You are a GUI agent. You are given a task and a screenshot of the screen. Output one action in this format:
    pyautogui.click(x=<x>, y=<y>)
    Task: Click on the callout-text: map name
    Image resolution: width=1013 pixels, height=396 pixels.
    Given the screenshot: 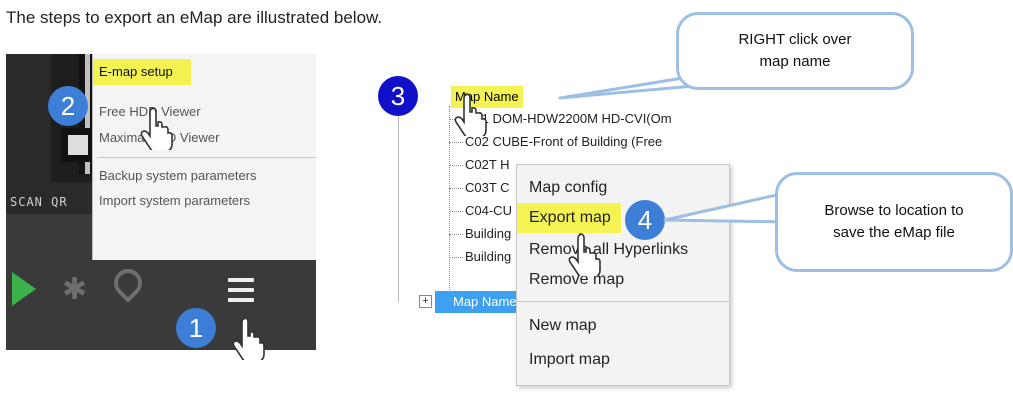 What is the action you would take?
    pyautogui.click(x=795, y=61)
    